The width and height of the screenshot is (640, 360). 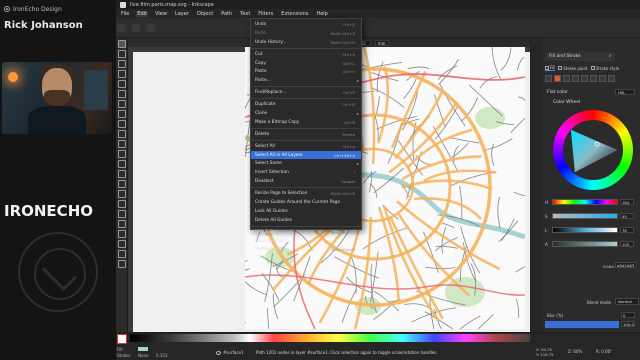 I want to click on rotation-value: R: 0.00°, so click(x=604, y=351).